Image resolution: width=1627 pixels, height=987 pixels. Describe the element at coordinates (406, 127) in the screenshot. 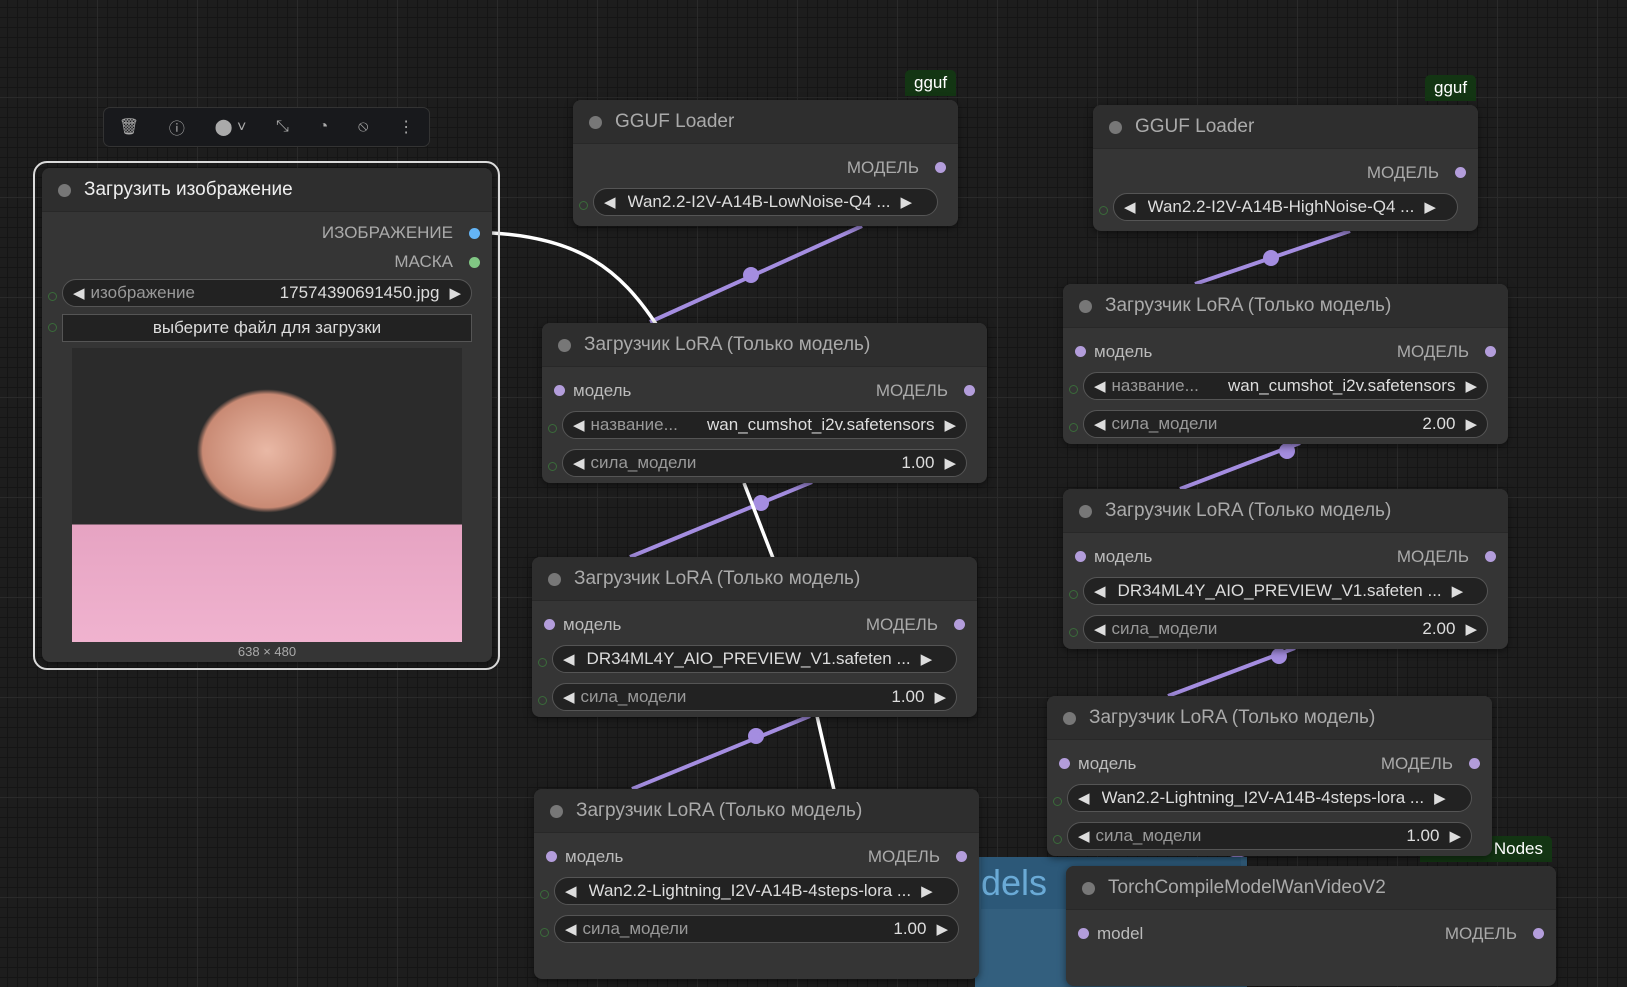

I see `more-icon: ⋮` at that location.